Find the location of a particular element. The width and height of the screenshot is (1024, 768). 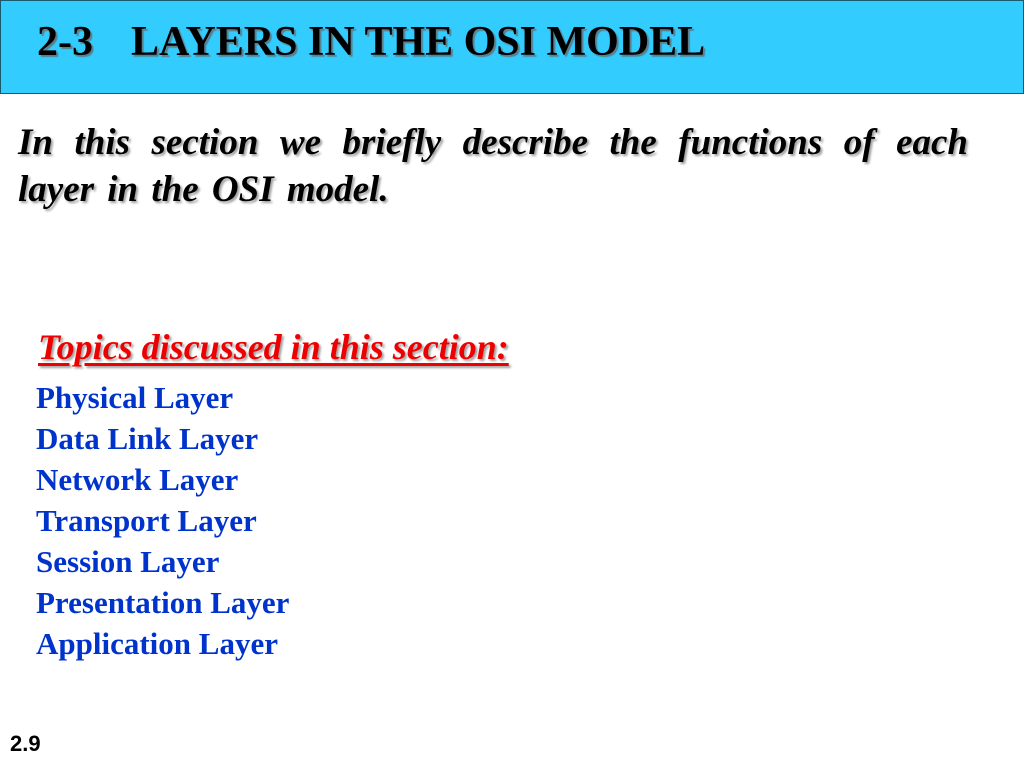

topic-item: Network Layer is located at coordinates (137, 479).